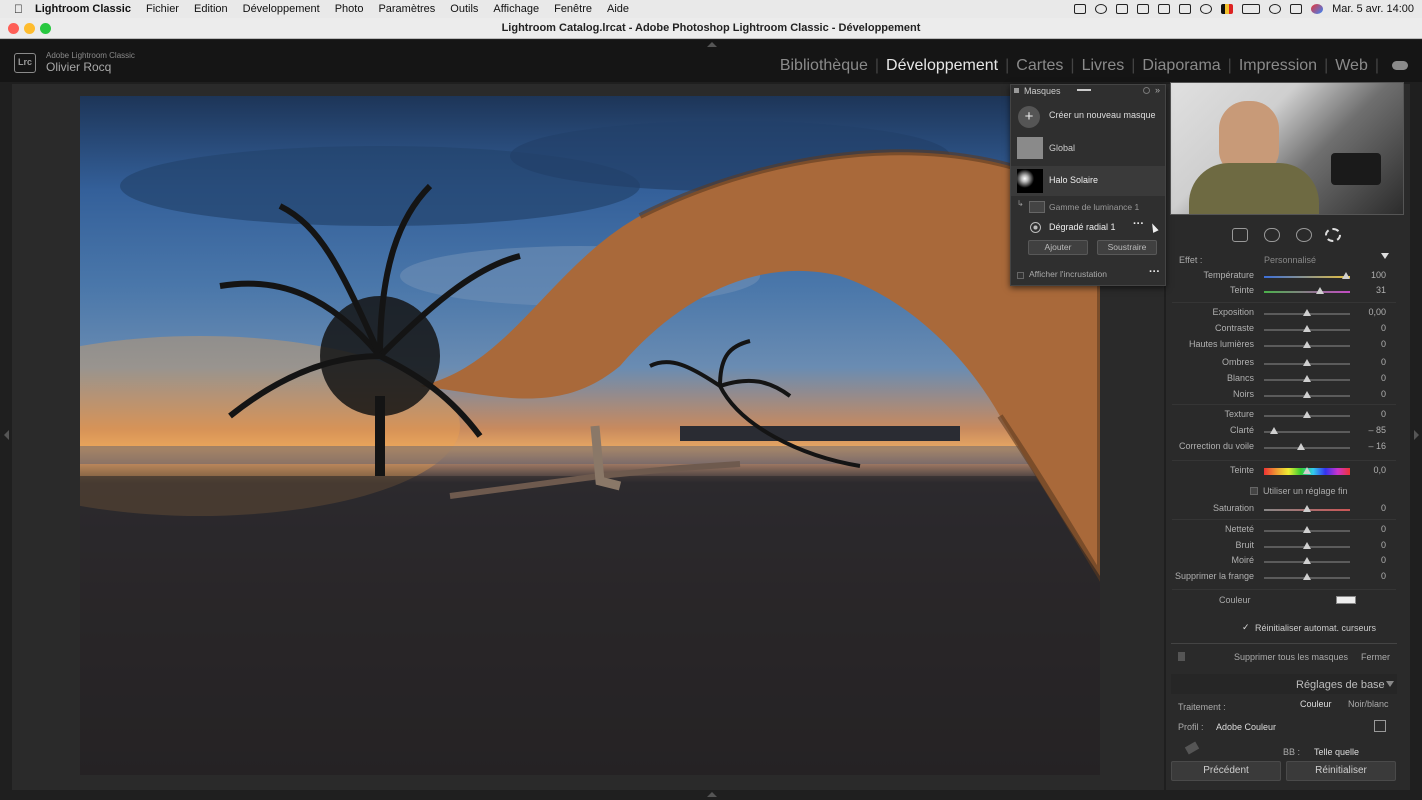 The height and width of the screenshot is (800, 1422). What do you see at coordinates (1275, 9) in the screenshot?
I see `wifi-icon` at bounding box center [1275, 9].